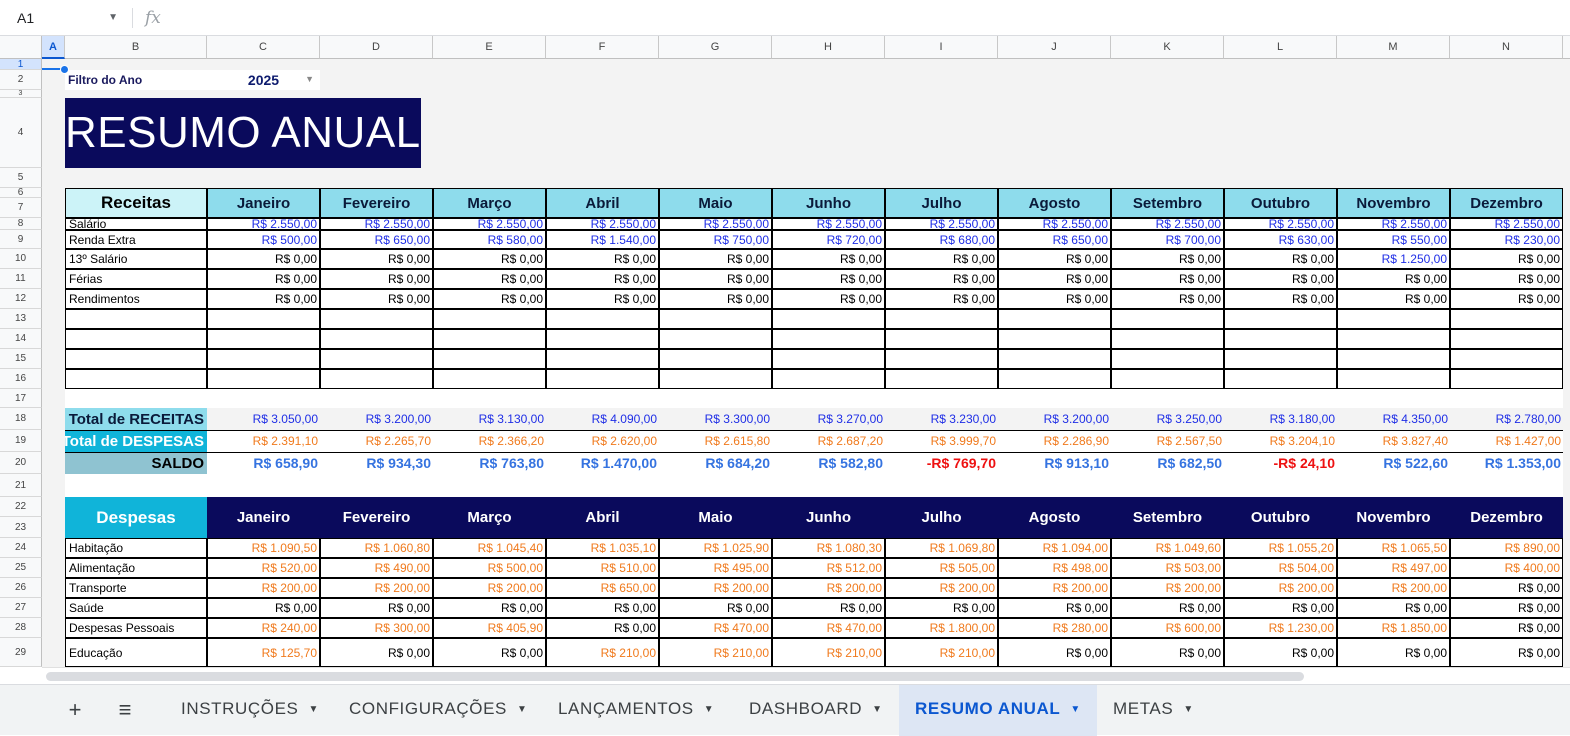 The width and height of the screenshot is (1570, 736). I want to click on dropdown-arrow-icon: ▼, so click(309, 79).